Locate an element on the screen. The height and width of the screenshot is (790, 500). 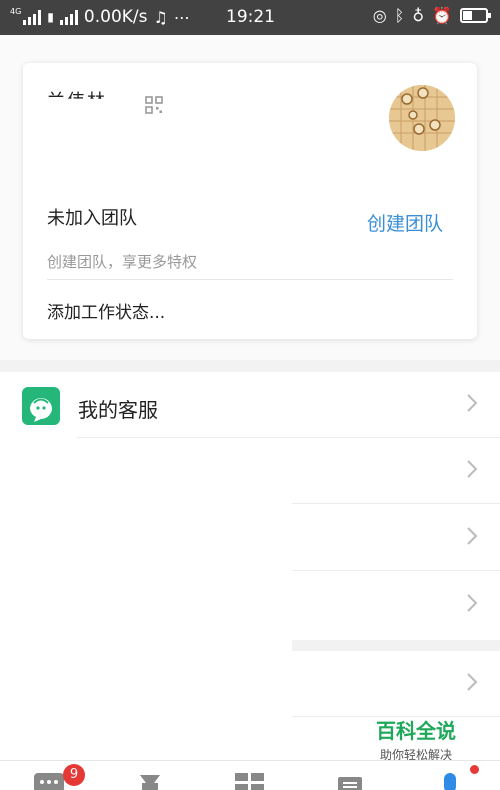
user-name: 兰伟林 is located at coordinates (77, 101).